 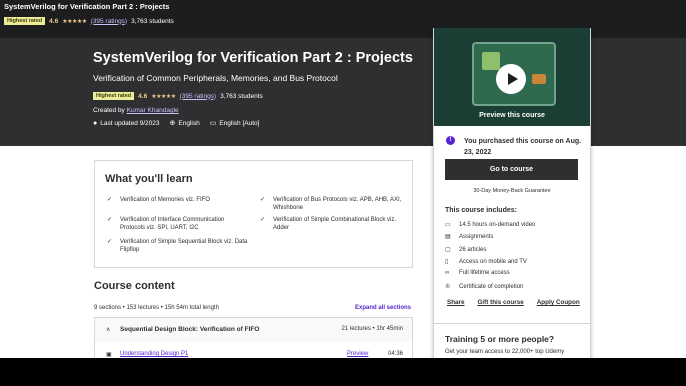 What do you see at coordinates (343, 372) in the screenshot?
I see `letterbox-bar` at bounding box center [343, 372].